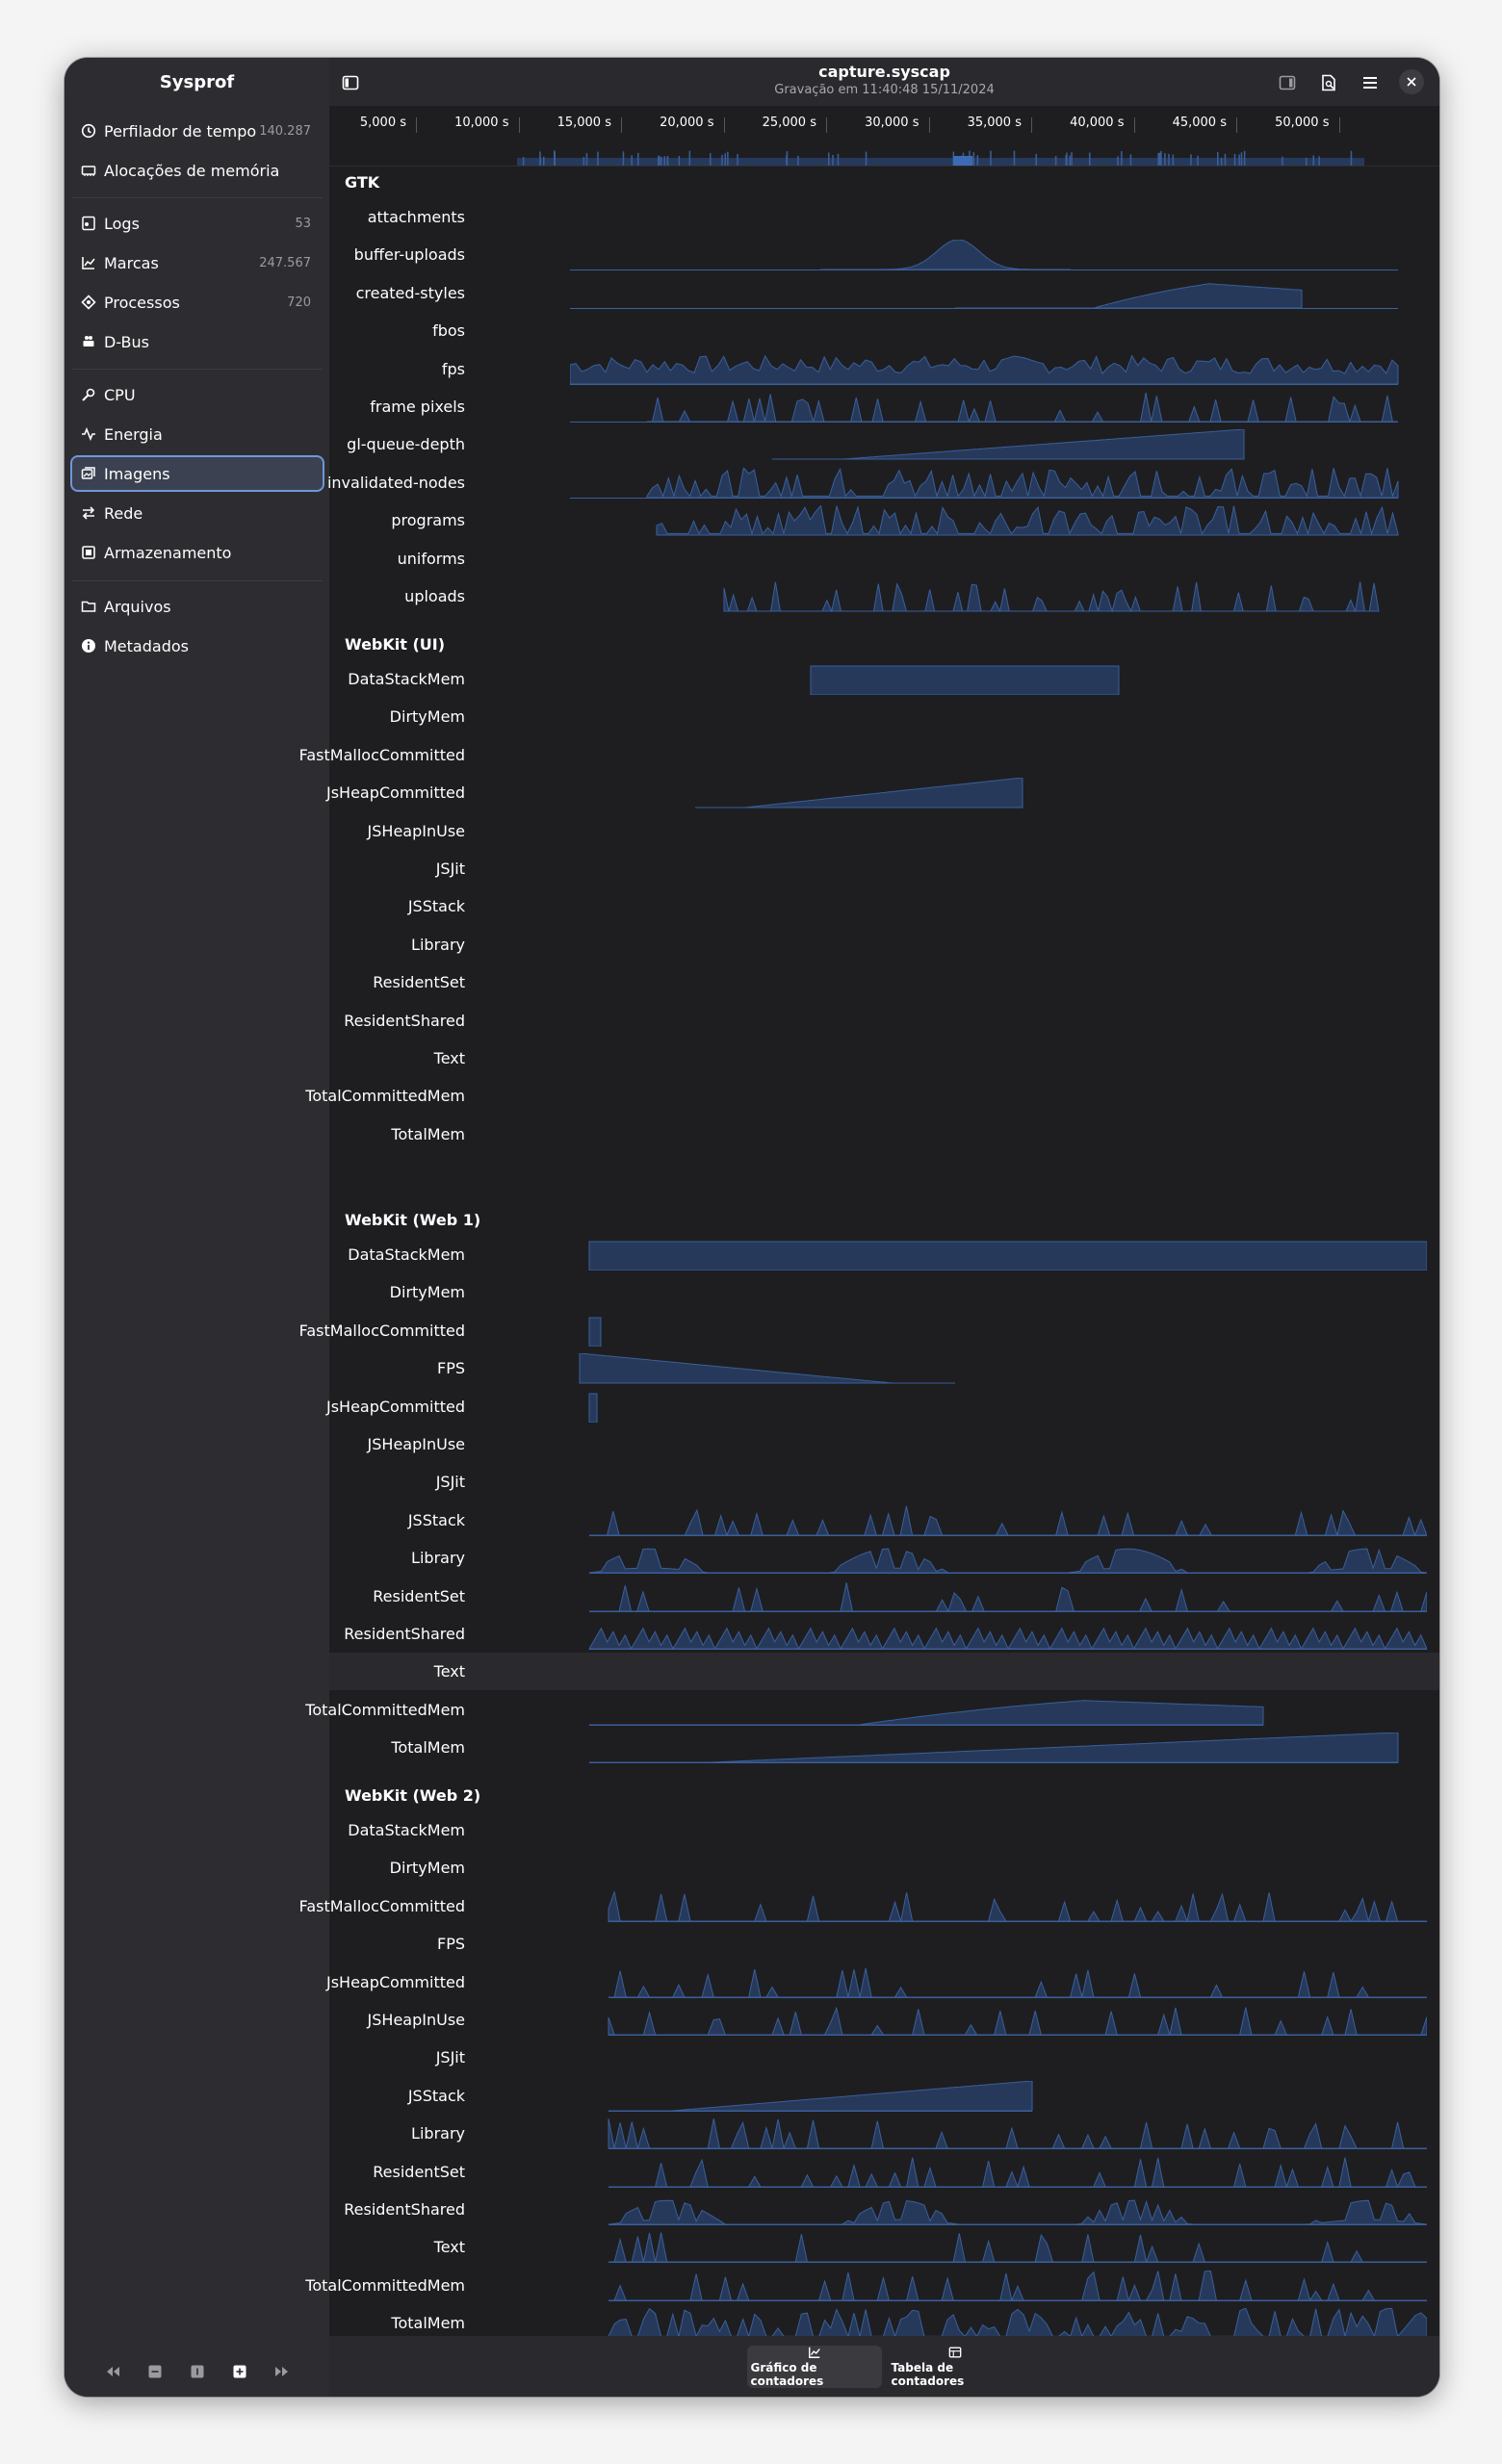 The image size is (1502, 2464). Describe the element at coordinates (197, 646) in the screenshot. I see `sidebar-item-metadata: Metadados` at that location.